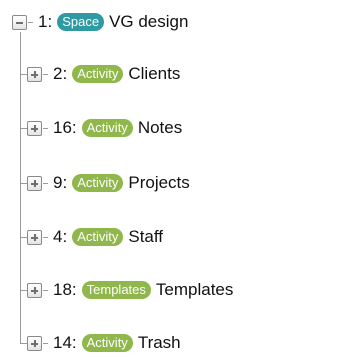  Describe the element at coordinates (65, 342) in the screenshot. I see `node-id: 14:` at that location.